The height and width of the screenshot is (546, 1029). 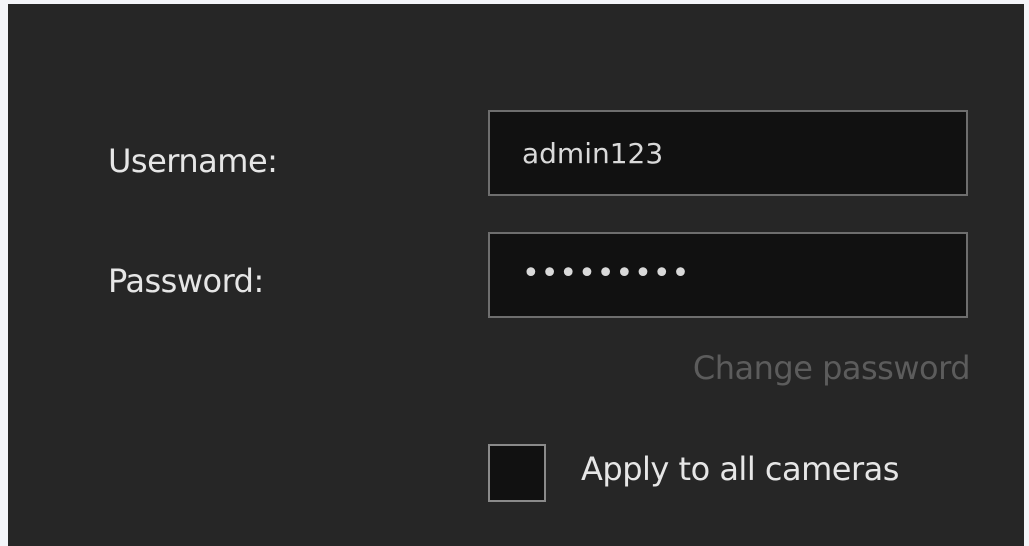 I want to click on username-value: admin123, so click(x=593, y=153).